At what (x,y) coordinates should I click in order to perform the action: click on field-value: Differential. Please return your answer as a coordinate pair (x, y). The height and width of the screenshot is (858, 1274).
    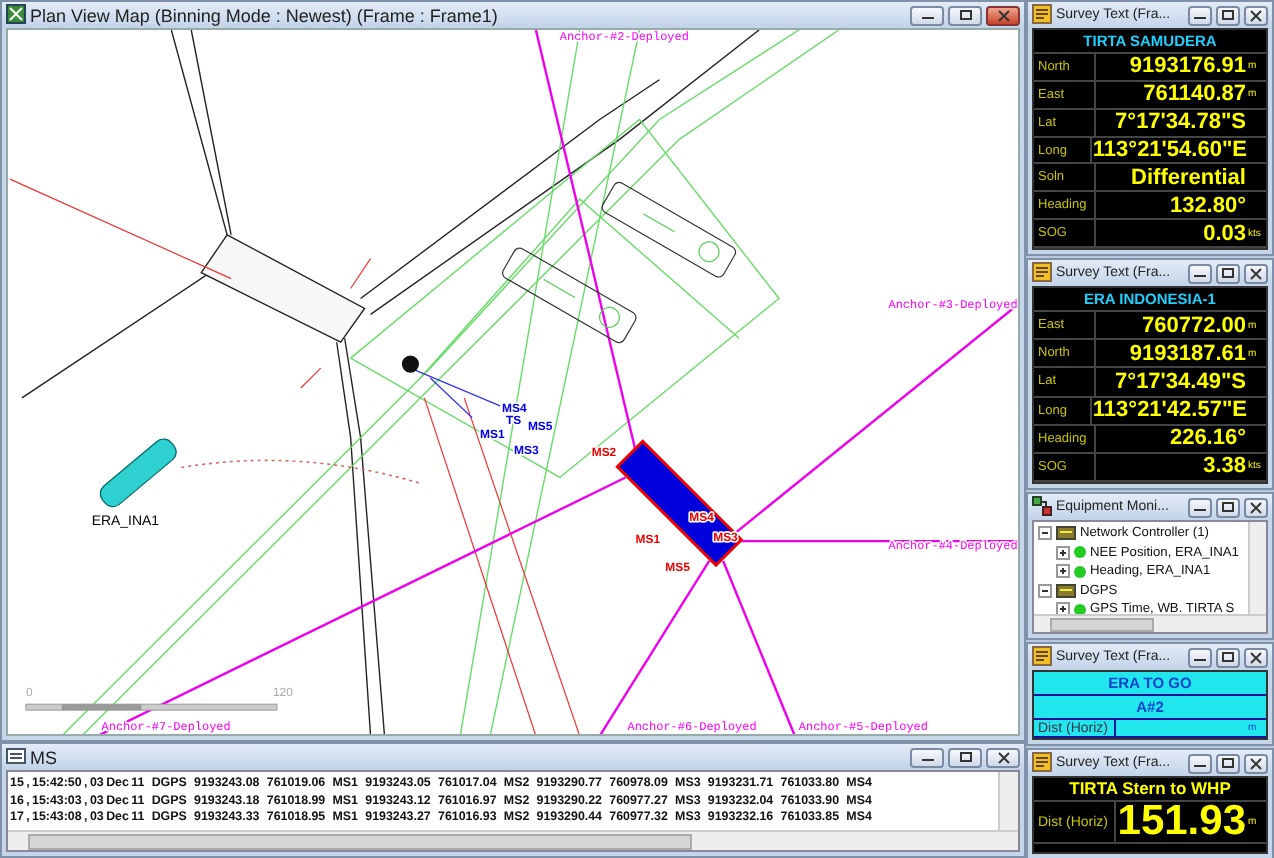
    Looking at the image, I should click on (1188, 177).